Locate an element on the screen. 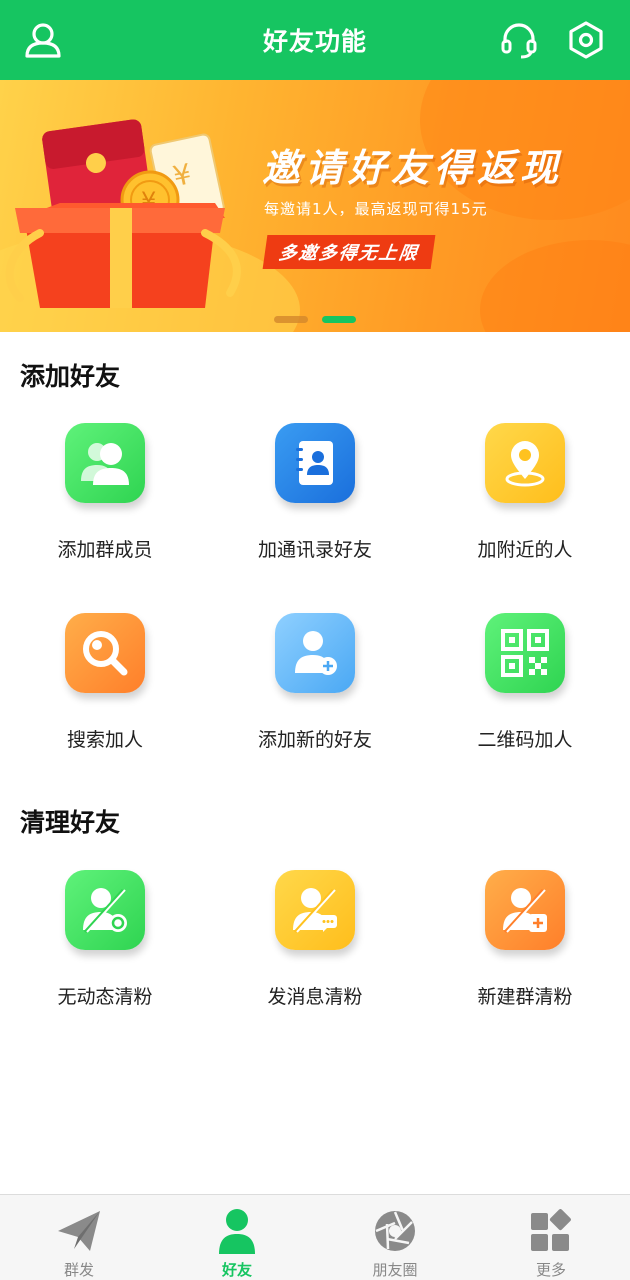 The height and width of the screenshot is (1280, 630). nav-item-more: 更多 is located at coordinates (551, 1237).